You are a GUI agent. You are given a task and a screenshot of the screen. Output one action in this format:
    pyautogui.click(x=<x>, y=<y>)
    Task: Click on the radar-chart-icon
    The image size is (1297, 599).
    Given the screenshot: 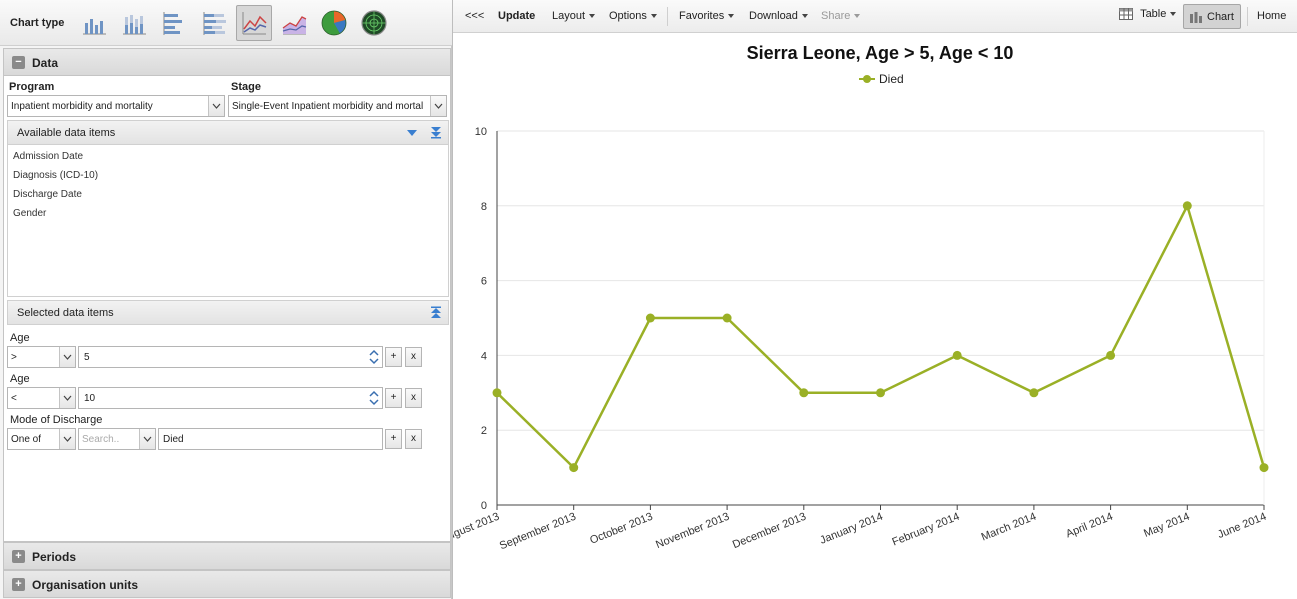 What is the action you would take?
    pyautogui.click(x=374, y=23)
    